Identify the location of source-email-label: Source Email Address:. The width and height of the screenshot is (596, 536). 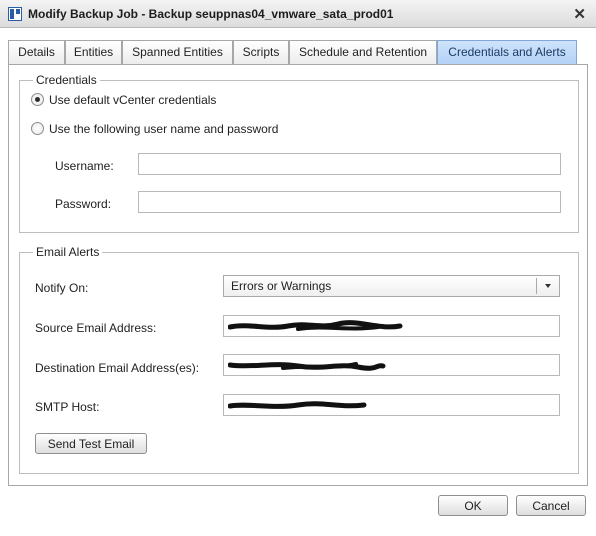
(96, 328).